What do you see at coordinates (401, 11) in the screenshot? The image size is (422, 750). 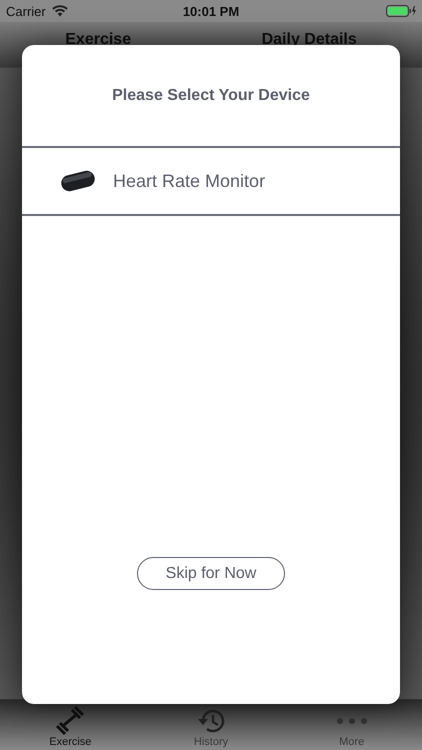 I see `battery-icon` at bounding box center [401, 11].